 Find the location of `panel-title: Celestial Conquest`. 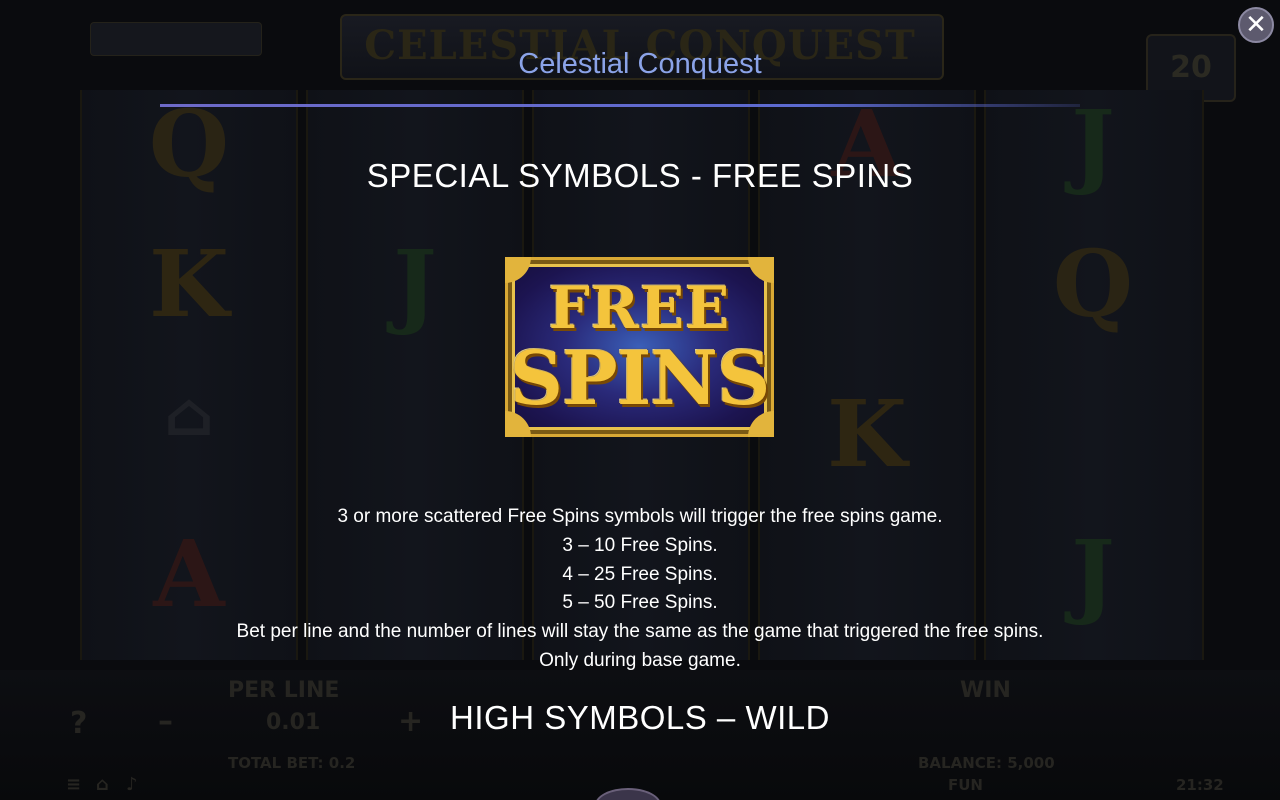

panel-title: Celestial Conquest is located at coordinates (640, 64).